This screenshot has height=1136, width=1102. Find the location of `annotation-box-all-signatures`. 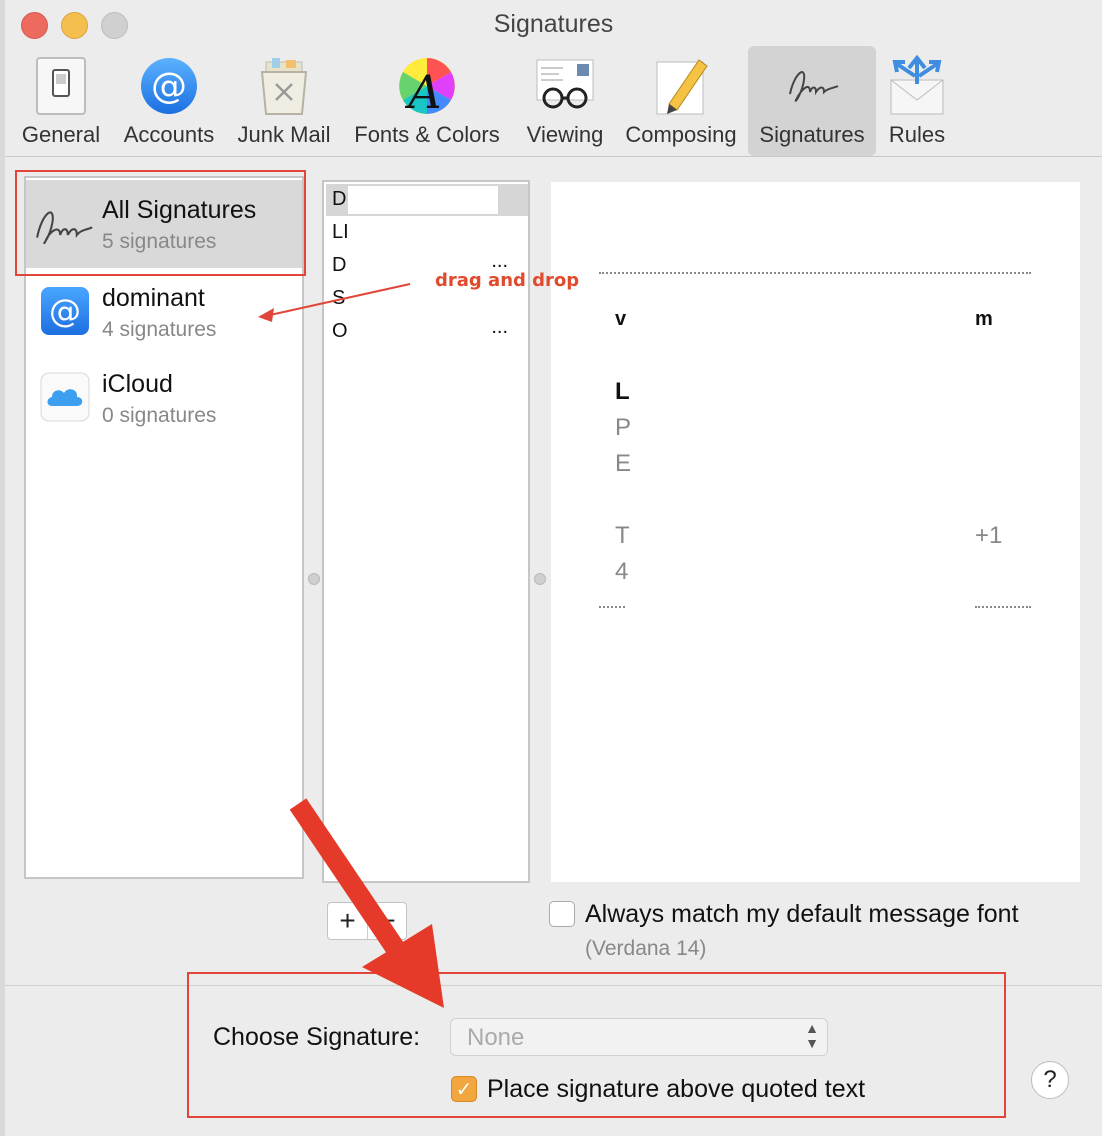

annotation-box-all-signatures is located at coordinates (160, 223).